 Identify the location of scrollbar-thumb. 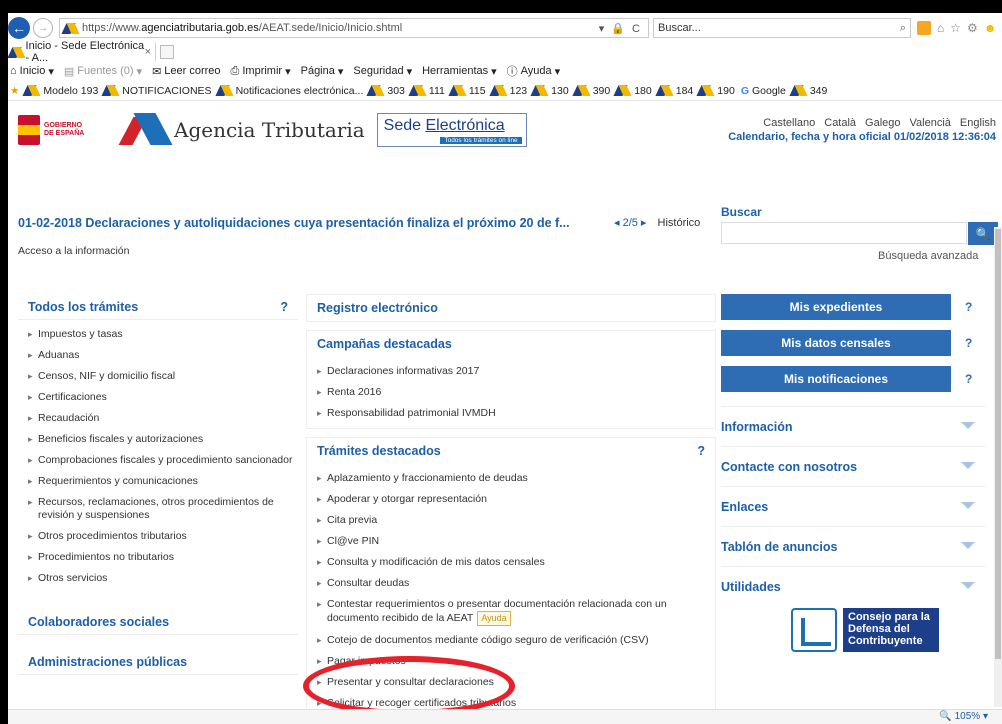
(998, 444).